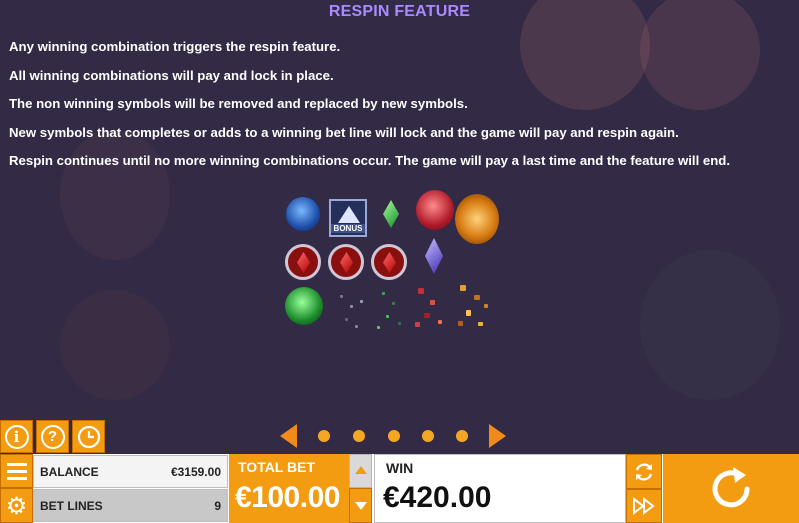  I want to click on autoplay-icon, so click(644, 471).